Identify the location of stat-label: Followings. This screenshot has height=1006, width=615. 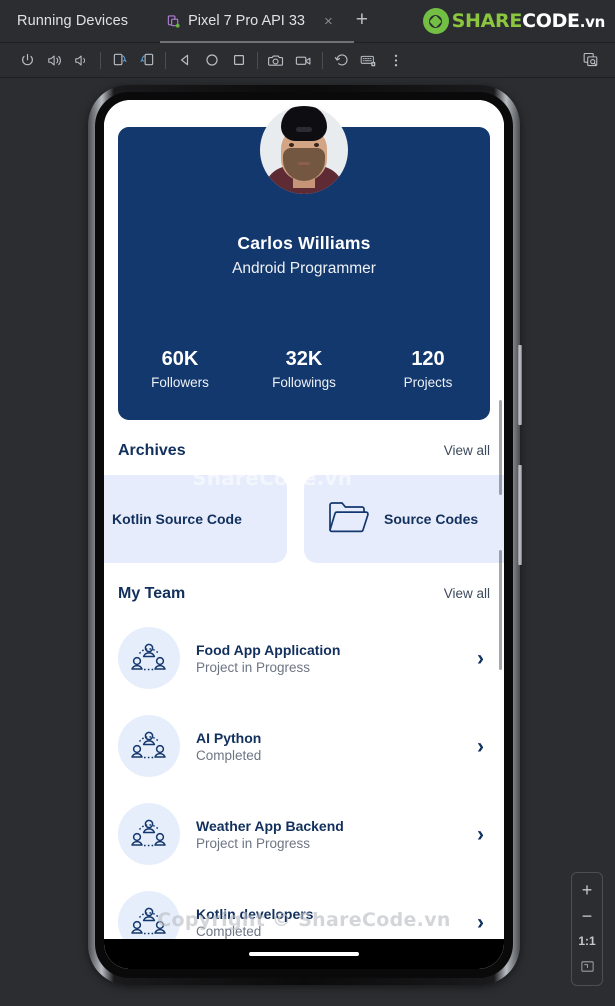
(304, 382).